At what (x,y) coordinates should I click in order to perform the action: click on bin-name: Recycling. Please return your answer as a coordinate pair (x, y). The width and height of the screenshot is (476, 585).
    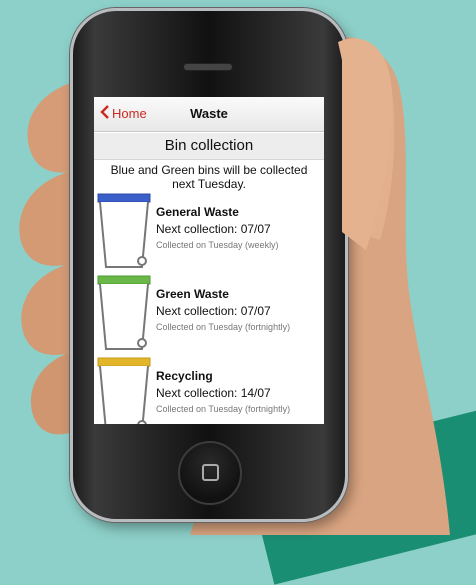
    Looking at the image, I should click on (184, 376).